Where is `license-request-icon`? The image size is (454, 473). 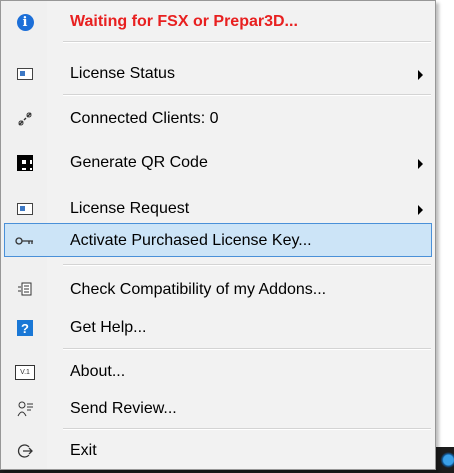 license-request-icon is located at coordinates (25, 209).